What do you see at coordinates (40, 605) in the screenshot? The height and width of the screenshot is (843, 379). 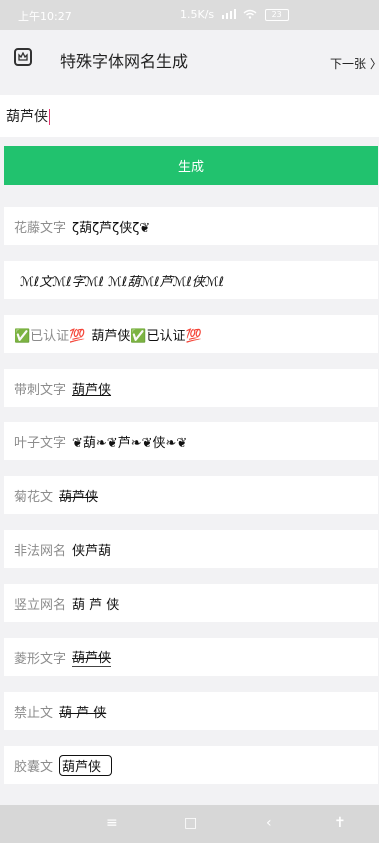 I see `style-label: 竖立网名` at bounding box center [40, 605].